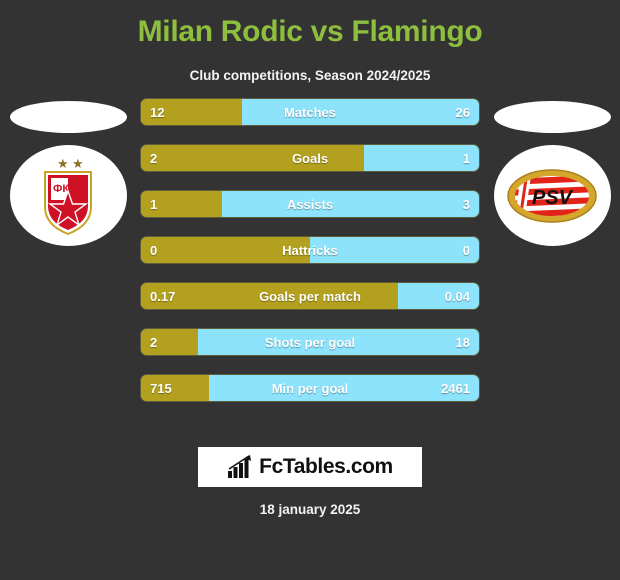 This screenshot has height=580, width=620. I want to click on footer-date: 18 january 2025, so click(310, 509).